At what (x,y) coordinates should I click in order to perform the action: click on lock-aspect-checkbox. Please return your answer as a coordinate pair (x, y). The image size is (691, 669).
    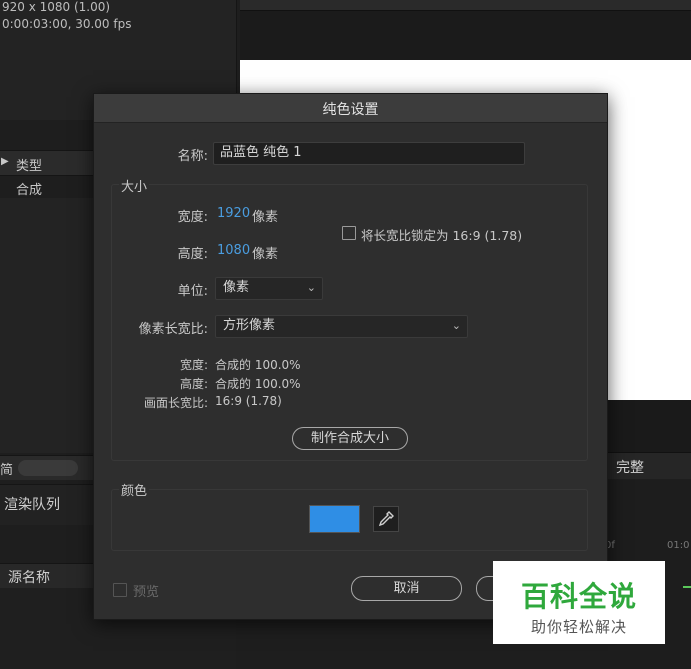
    Looking at the image, I should click on (349, 233).